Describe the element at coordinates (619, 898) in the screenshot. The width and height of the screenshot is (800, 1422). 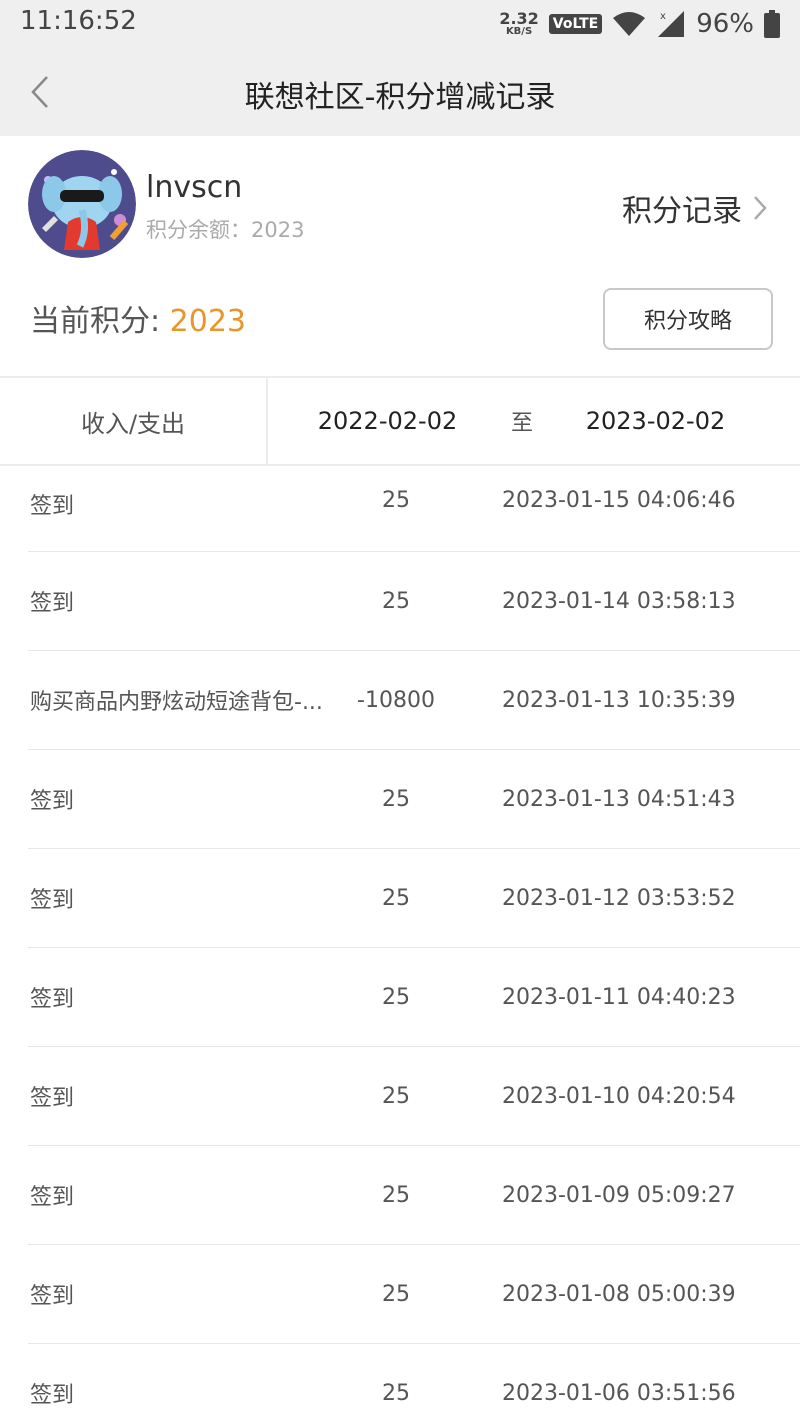
I see `record-time: 2023-01-12 03:53:52` at that location.